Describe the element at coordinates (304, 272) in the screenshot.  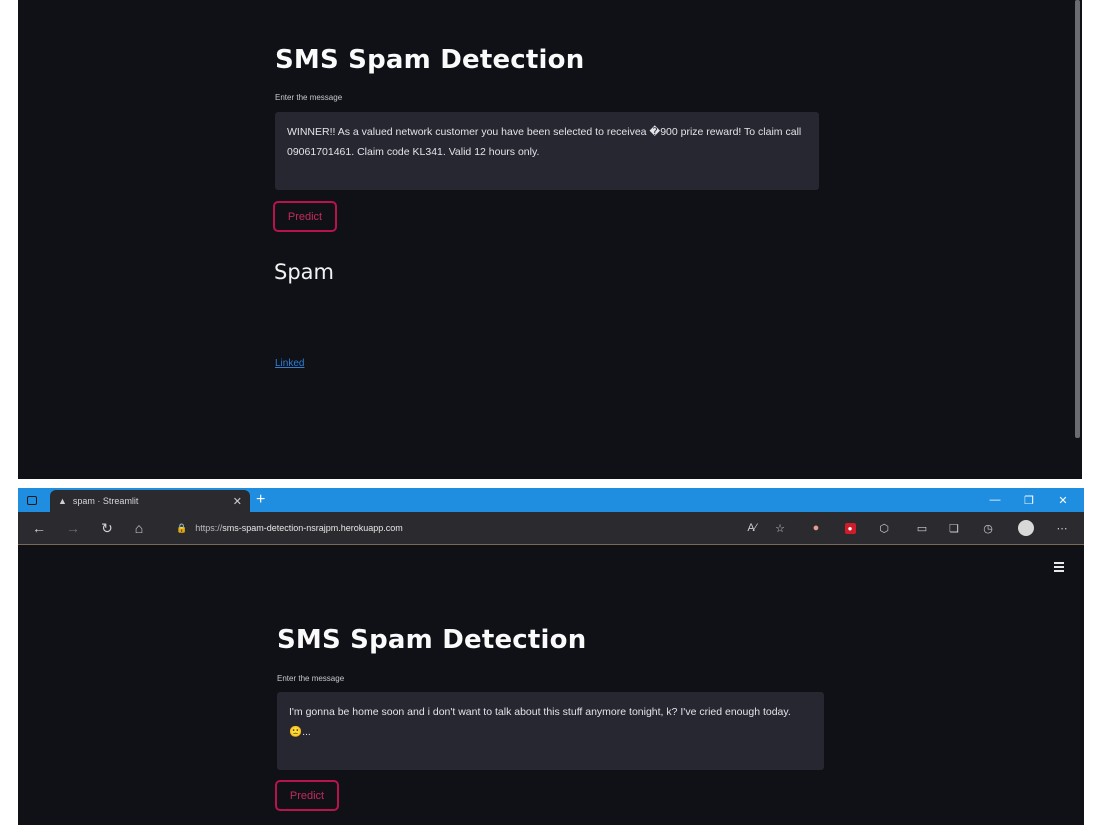
I see `prediction-result: Spam` at that location.